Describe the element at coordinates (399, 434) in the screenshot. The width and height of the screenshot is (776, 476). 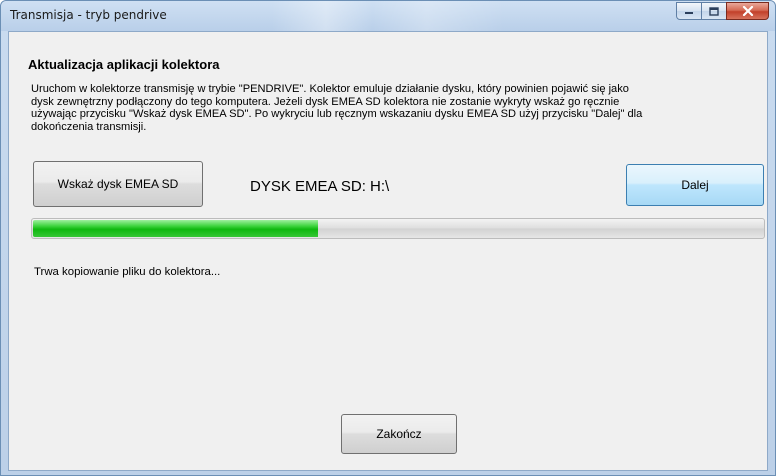
I see `finish-button: Zakończ` at that location.